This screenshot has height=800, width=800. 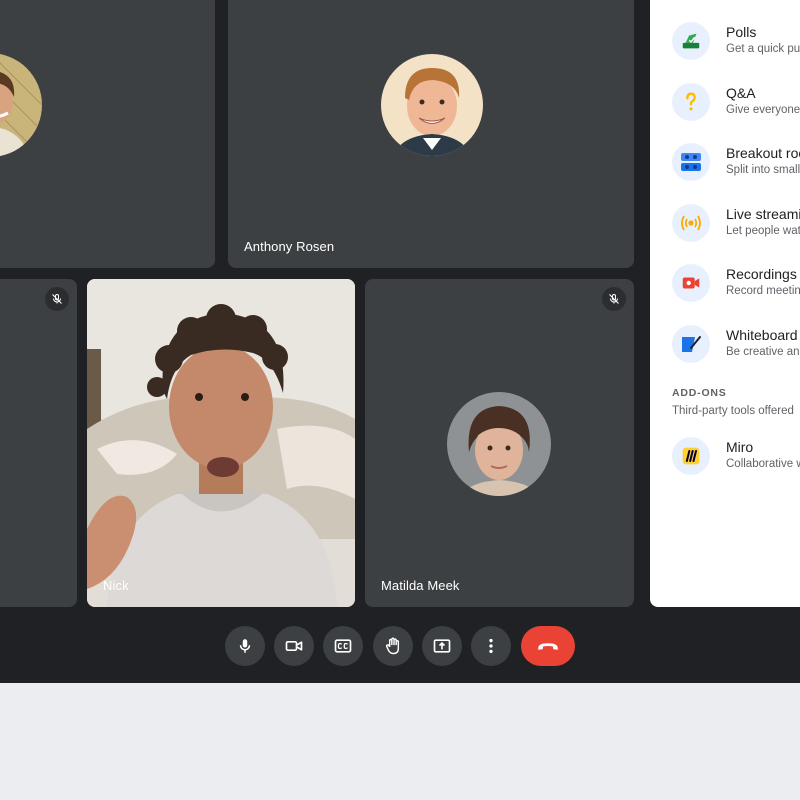 I want to click on hand-icon, so click(x=393, y=646).